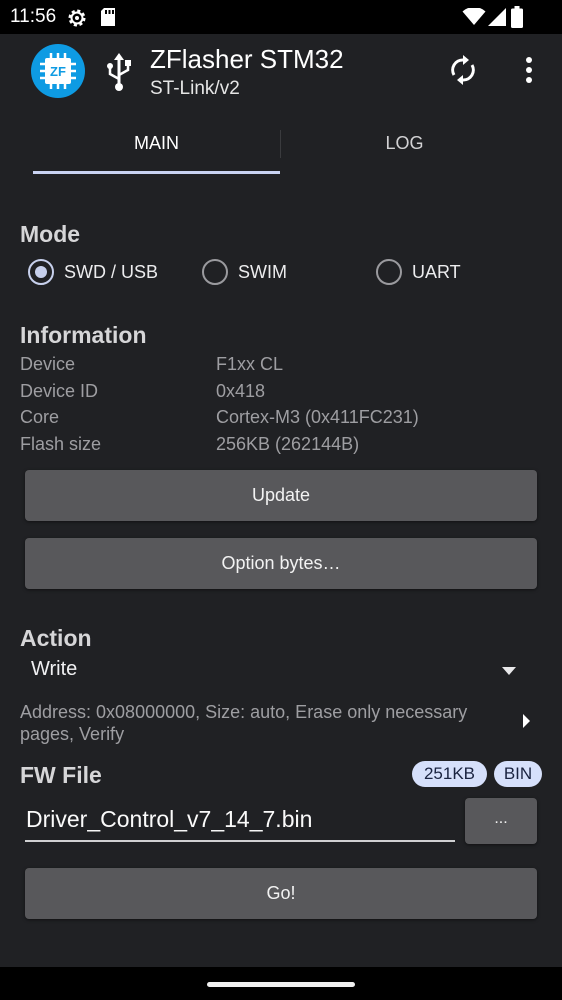  What do you see at coordinates (281, 495) in the screenshot?
I see `update-button: Update` at bounding box center [281, 495].